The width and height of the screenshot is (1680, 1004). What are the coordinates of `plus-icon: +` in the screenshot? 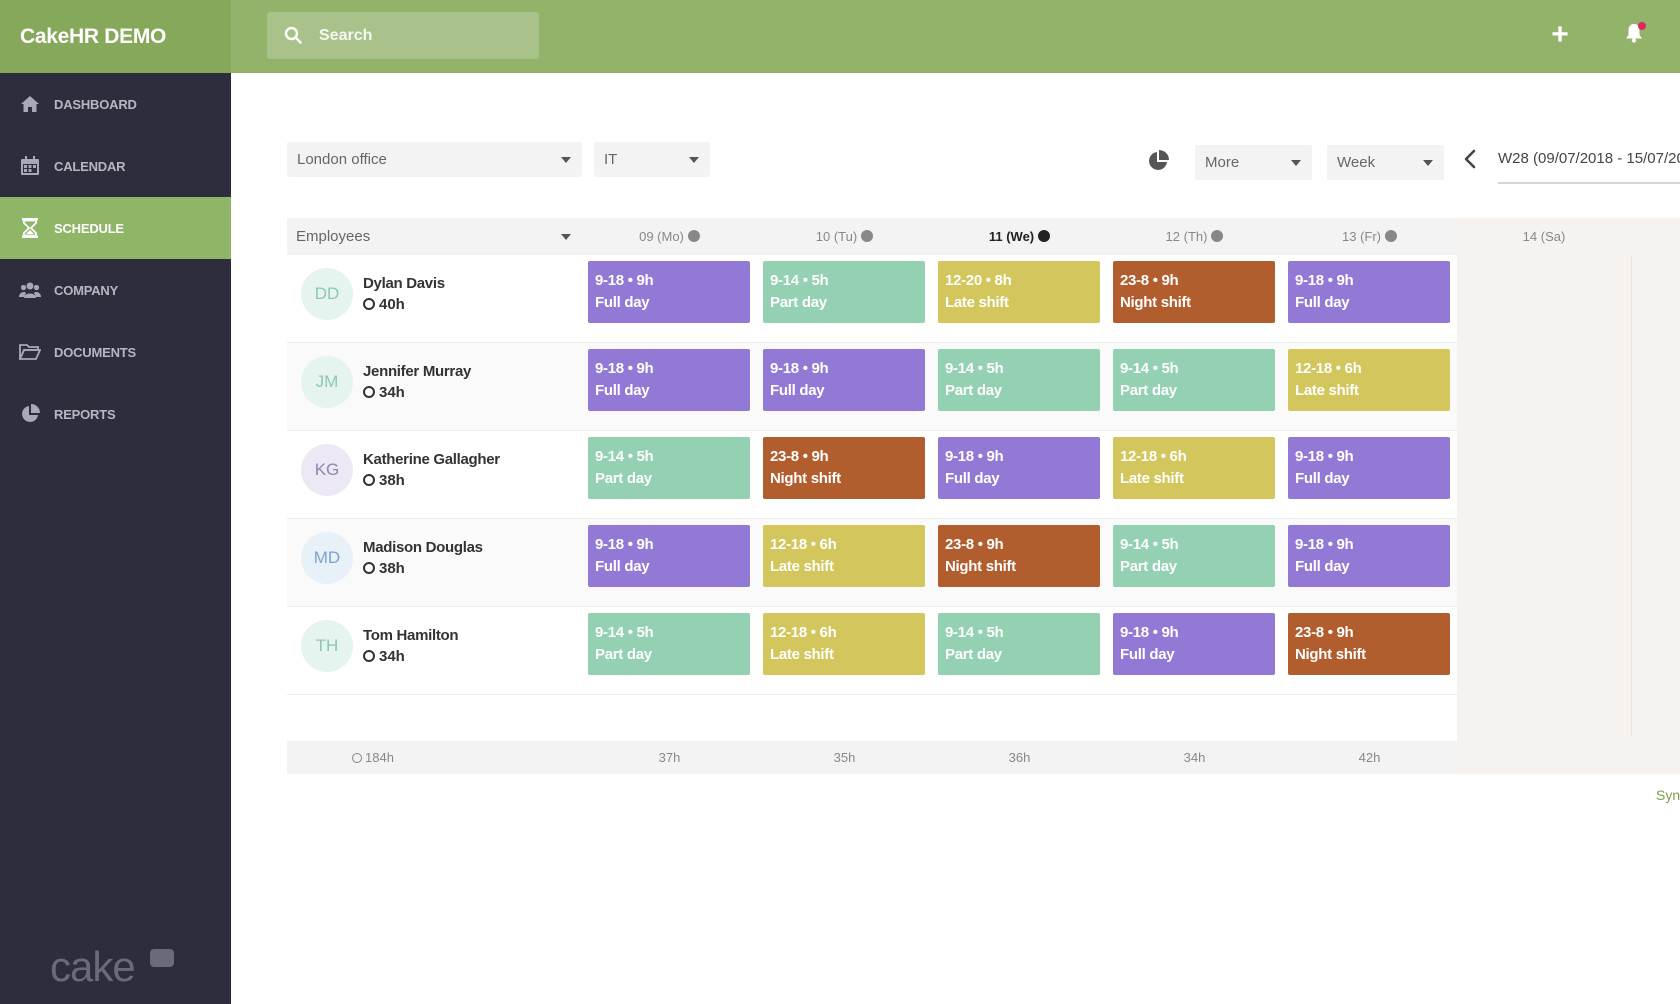 It's located at (1560, 35).